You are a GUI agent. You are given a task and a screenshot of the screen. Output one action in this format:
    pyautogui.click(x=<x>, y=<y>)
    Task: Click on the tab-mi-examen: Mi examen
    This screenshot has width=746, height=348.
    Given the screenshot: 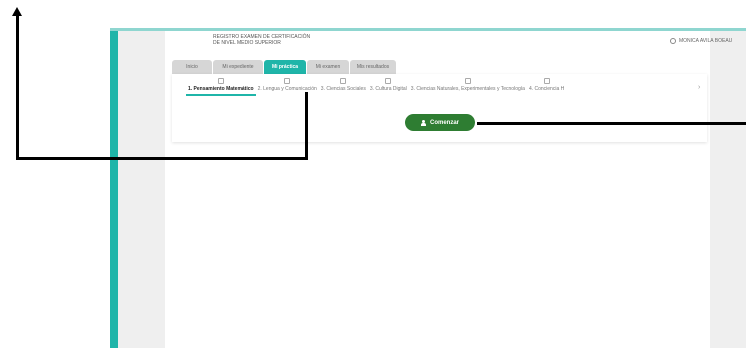 What is the action you would take?
    pyautogui.click(x=328, y=67)
    